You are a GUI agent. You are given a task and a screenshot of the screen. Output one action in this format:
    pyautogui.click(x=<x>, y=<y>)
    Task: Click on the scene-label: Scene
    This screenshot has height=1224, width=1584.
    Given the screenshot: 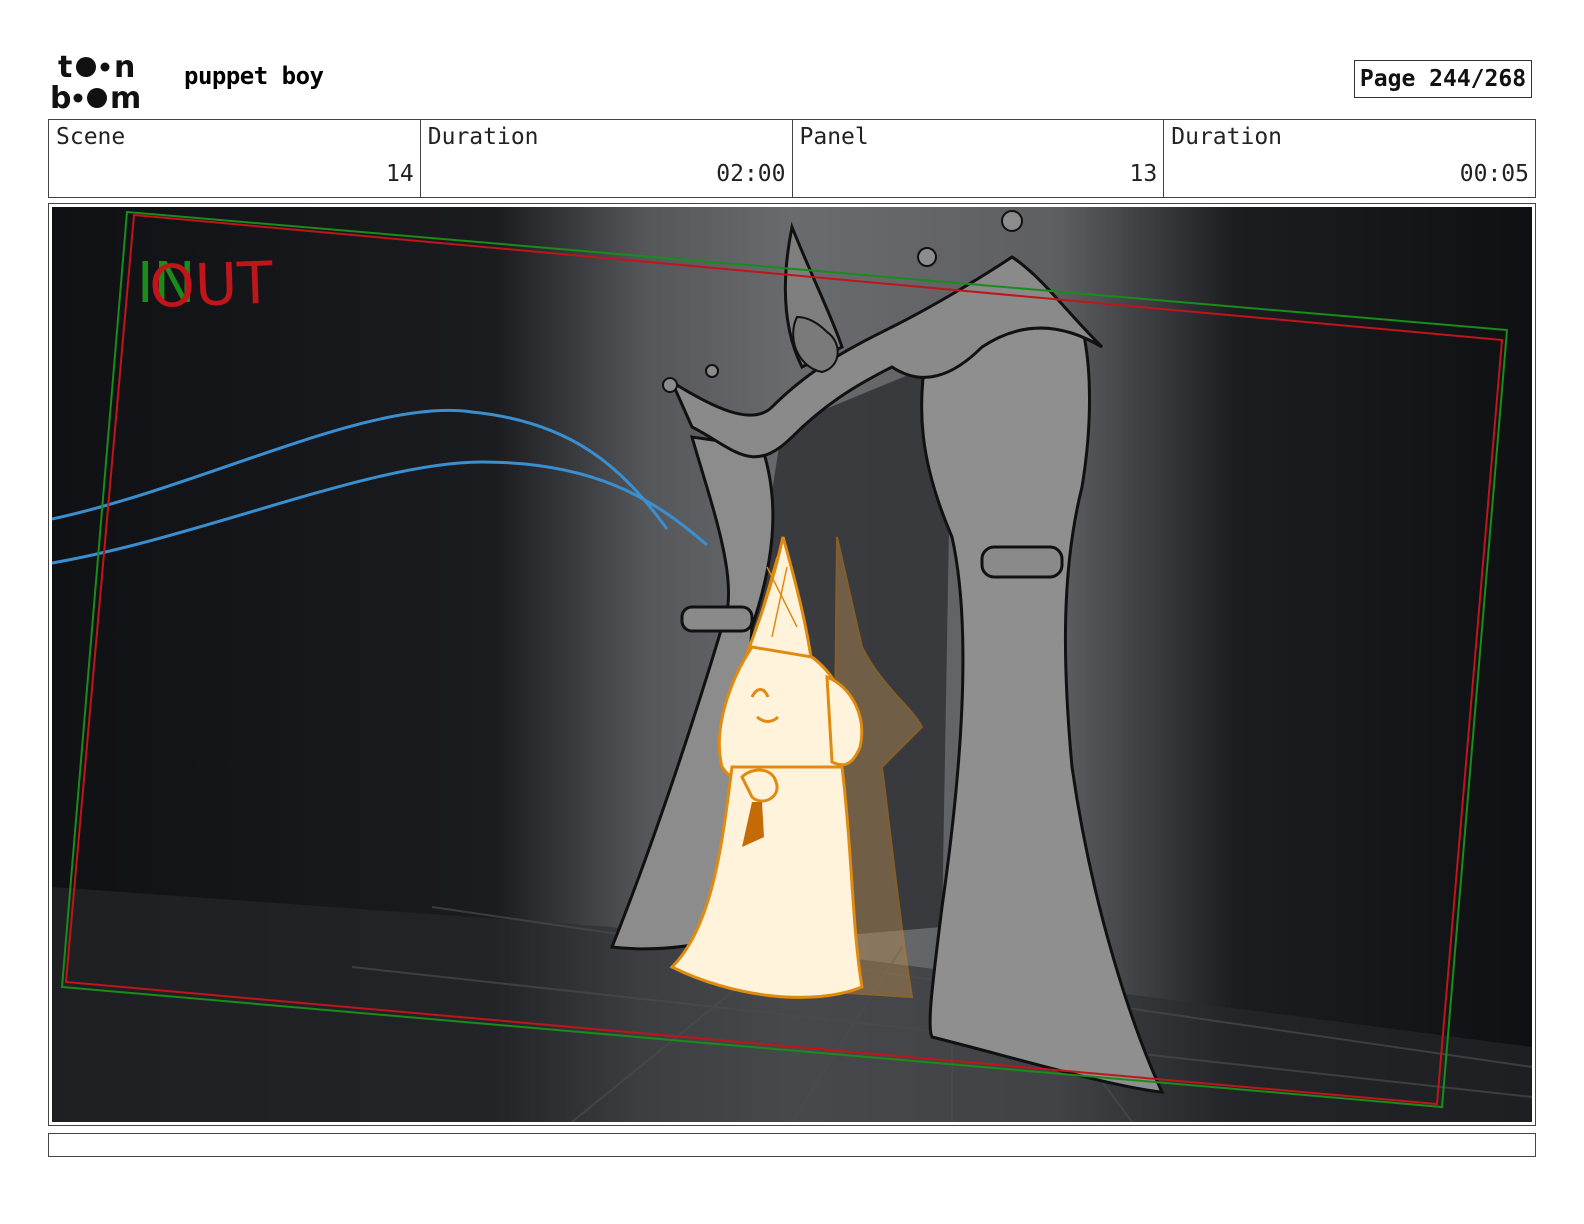 What is the action you would take?
    pyautogui.click(x=91, y=137)
    